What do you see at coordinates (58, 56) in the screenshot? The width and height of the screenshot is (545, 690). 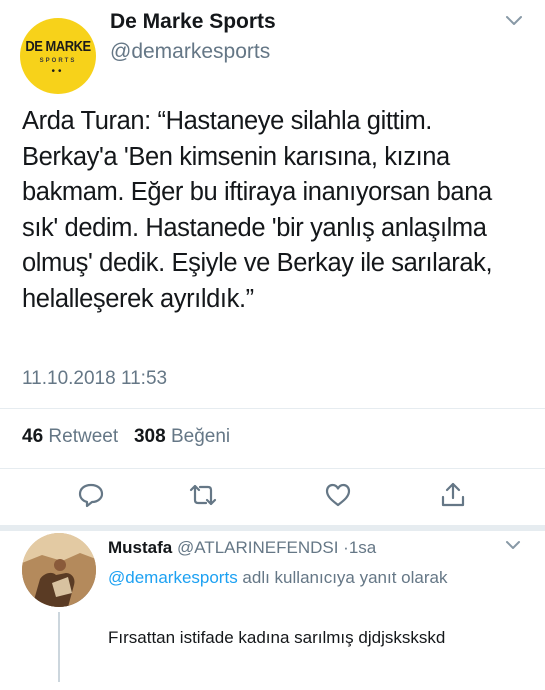 I see `avatar: DE MARKE SPORTS ••` at bounding box center [58, 56].